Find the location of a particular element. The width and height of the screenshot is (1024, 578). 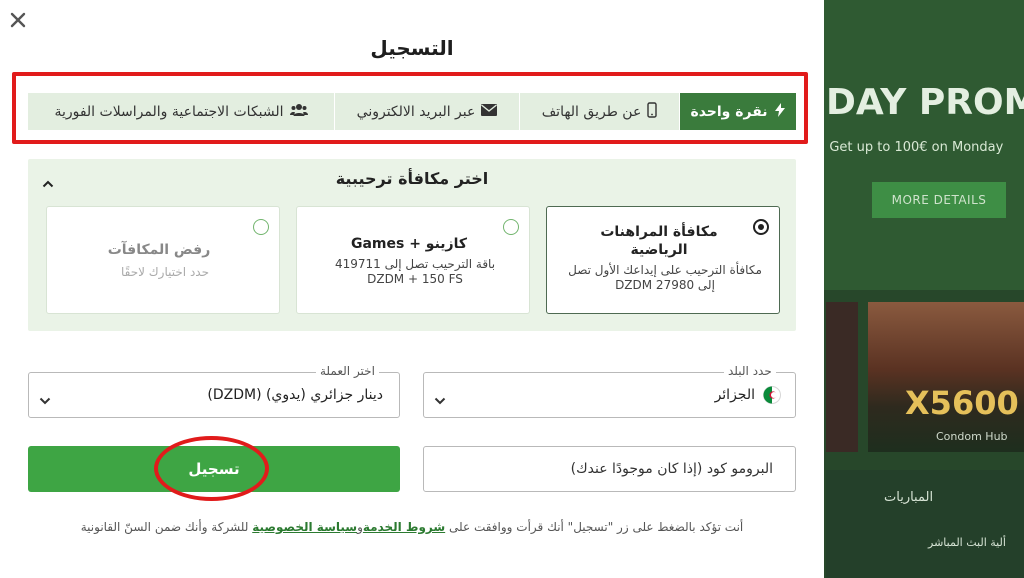

more-details-button: MORE DETAILS is located at coordinates (939, 200).